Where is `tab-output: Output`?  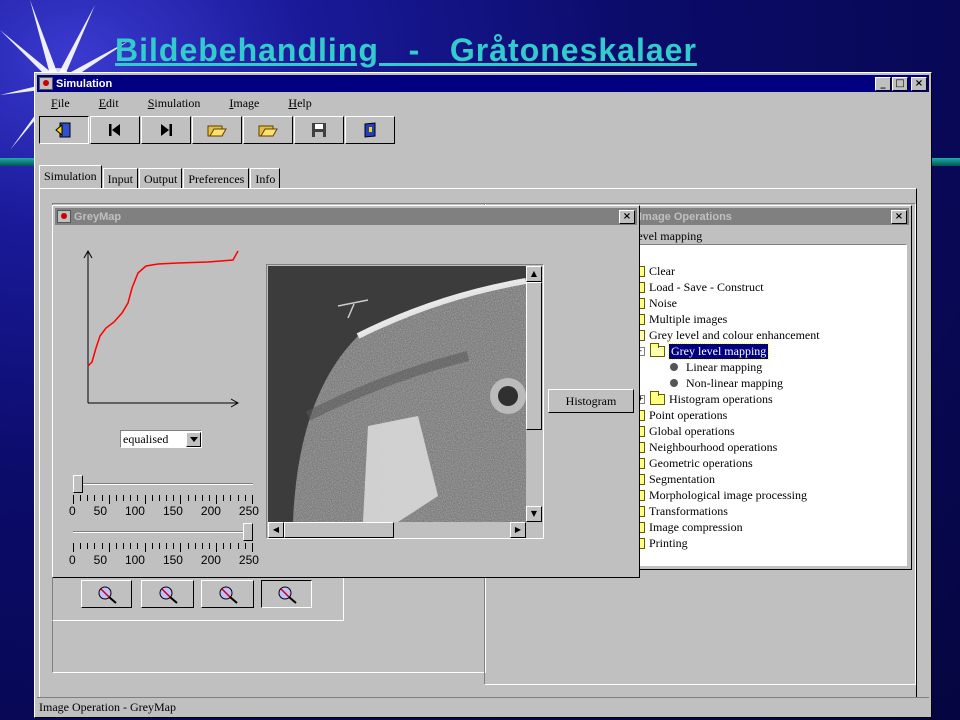
tab-output: Output is located at coordinates (161, 178).